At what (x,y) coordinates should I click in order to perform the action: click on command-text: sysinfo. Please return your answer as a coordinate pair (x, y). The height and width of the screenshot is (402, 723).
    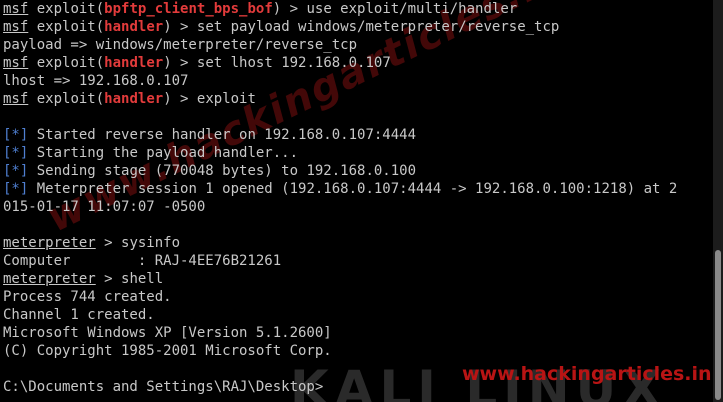
    Looking at the image, I should click on (151, 243).